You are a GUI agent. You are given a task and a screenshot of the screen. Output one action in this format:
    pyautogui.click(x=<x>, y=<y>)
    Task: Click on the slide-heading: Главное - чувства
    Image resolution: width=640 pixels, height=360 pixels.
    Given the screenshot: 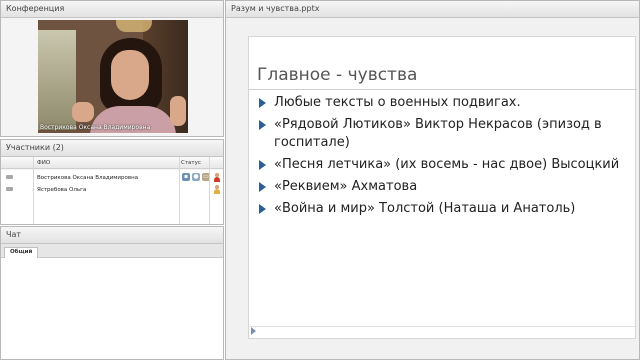 What is the action you would take?
    pyautogui.click(x=337, y=75)
    